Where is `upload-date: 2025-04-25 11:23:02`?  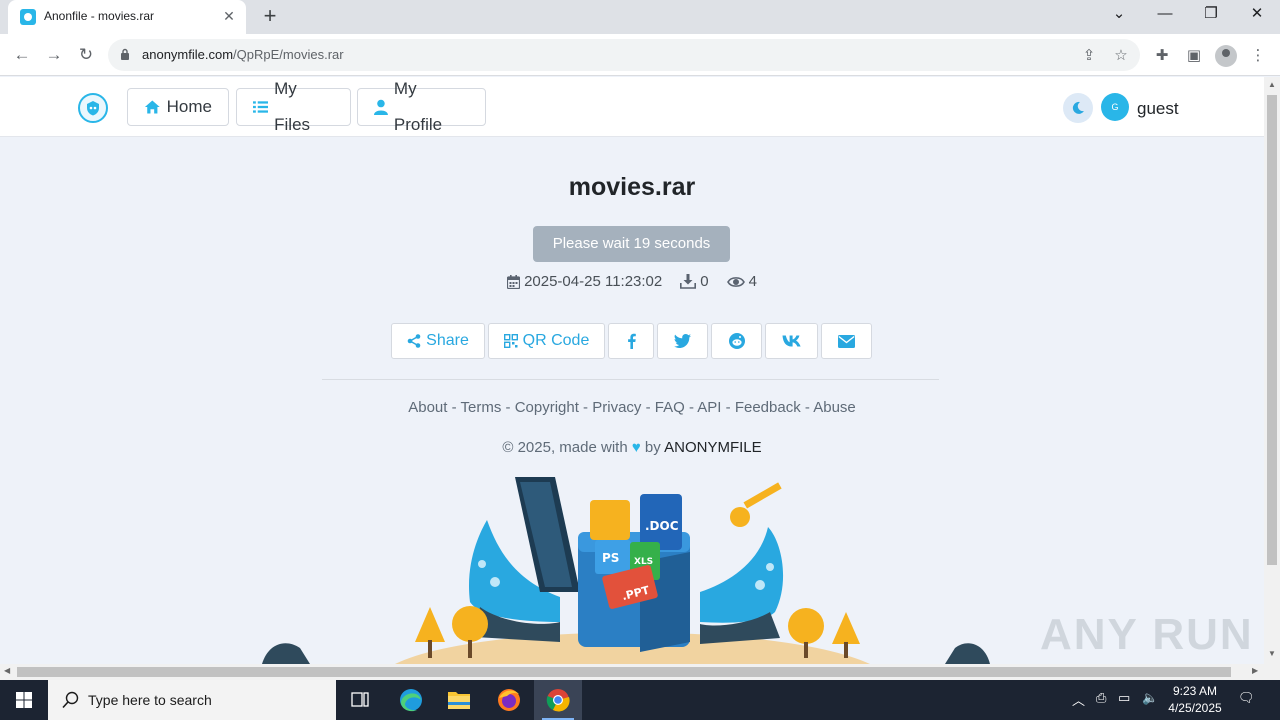 upload-date: 2025-04-25 11:23:02 is located at coordinates (593, 281).